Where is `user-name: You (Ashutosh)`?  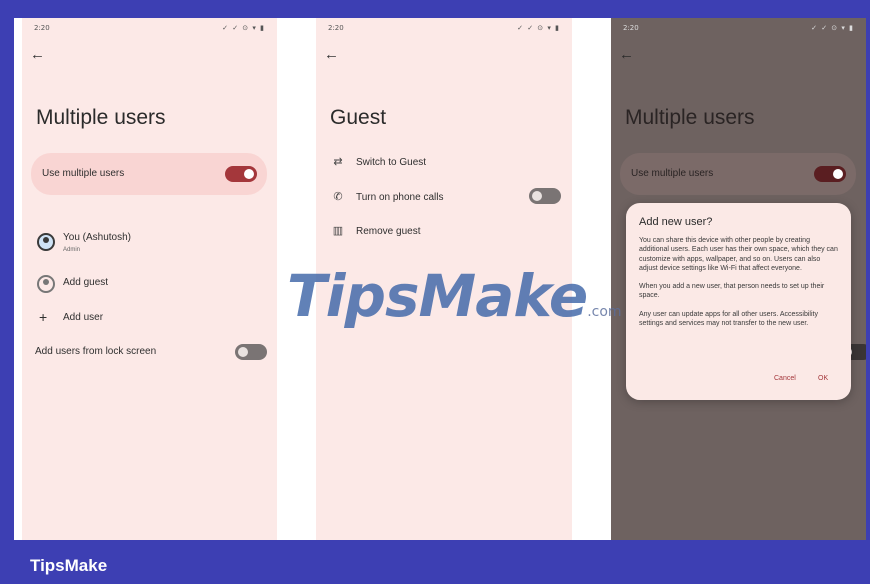
user-name: You (Ashutosh) is located at coordinates (97, 237).